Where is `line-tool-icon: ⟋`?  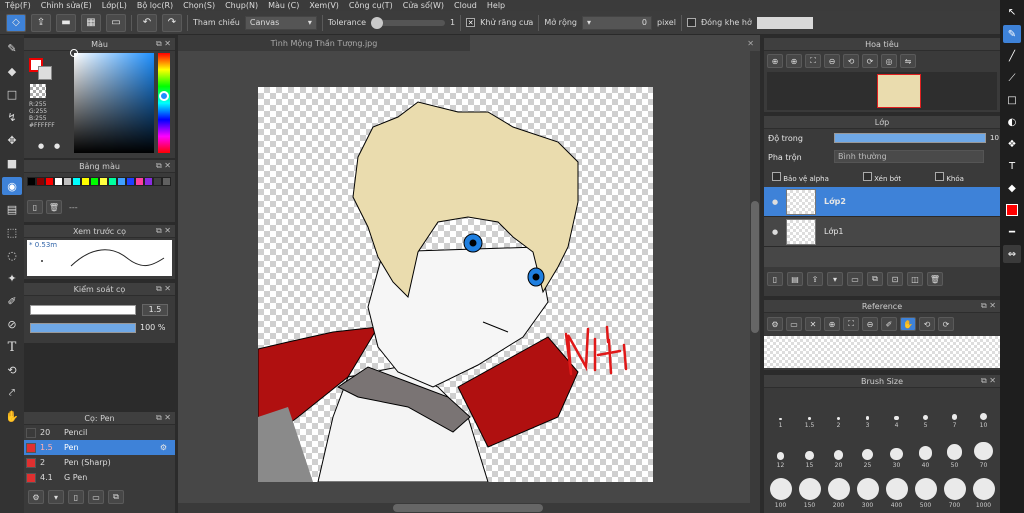 line-tool-icon: ⟋ is located at coordinates (1012, 78).